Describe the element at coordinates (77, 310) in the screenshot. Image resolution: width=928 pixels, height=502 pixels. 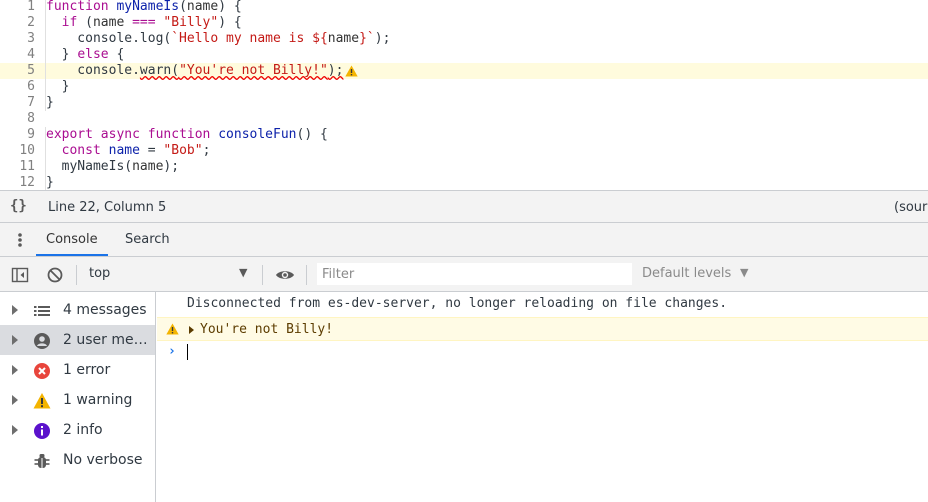
I see `sidebar-item-messages: 4 messages` at that location.